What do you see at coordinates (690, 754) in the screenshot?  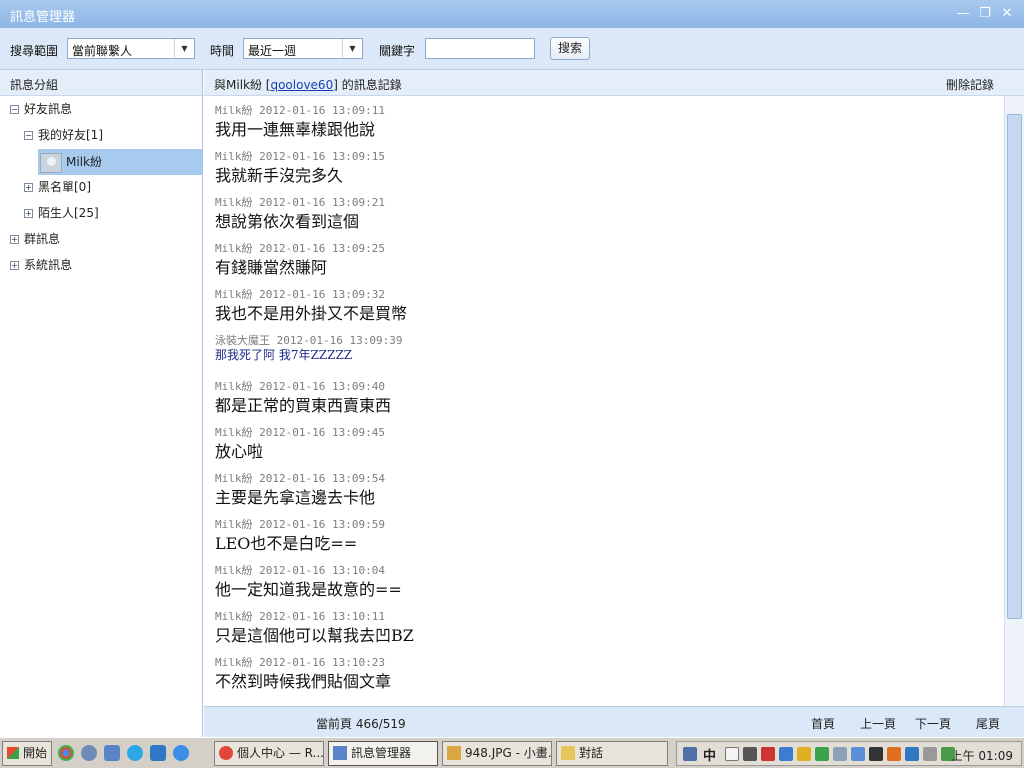 I see `language-bar-icon` at bounding box center [690, 754].